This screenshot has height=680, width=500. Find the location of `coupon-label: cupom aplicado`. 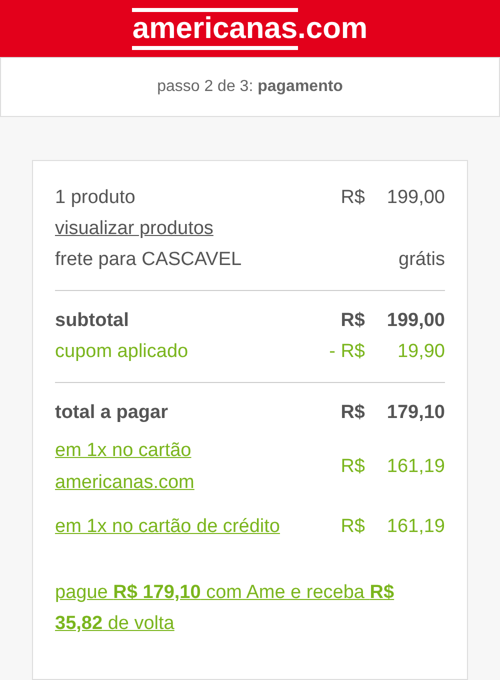

coupon-label: cupom aplicado is located at coordinates (121, 352).